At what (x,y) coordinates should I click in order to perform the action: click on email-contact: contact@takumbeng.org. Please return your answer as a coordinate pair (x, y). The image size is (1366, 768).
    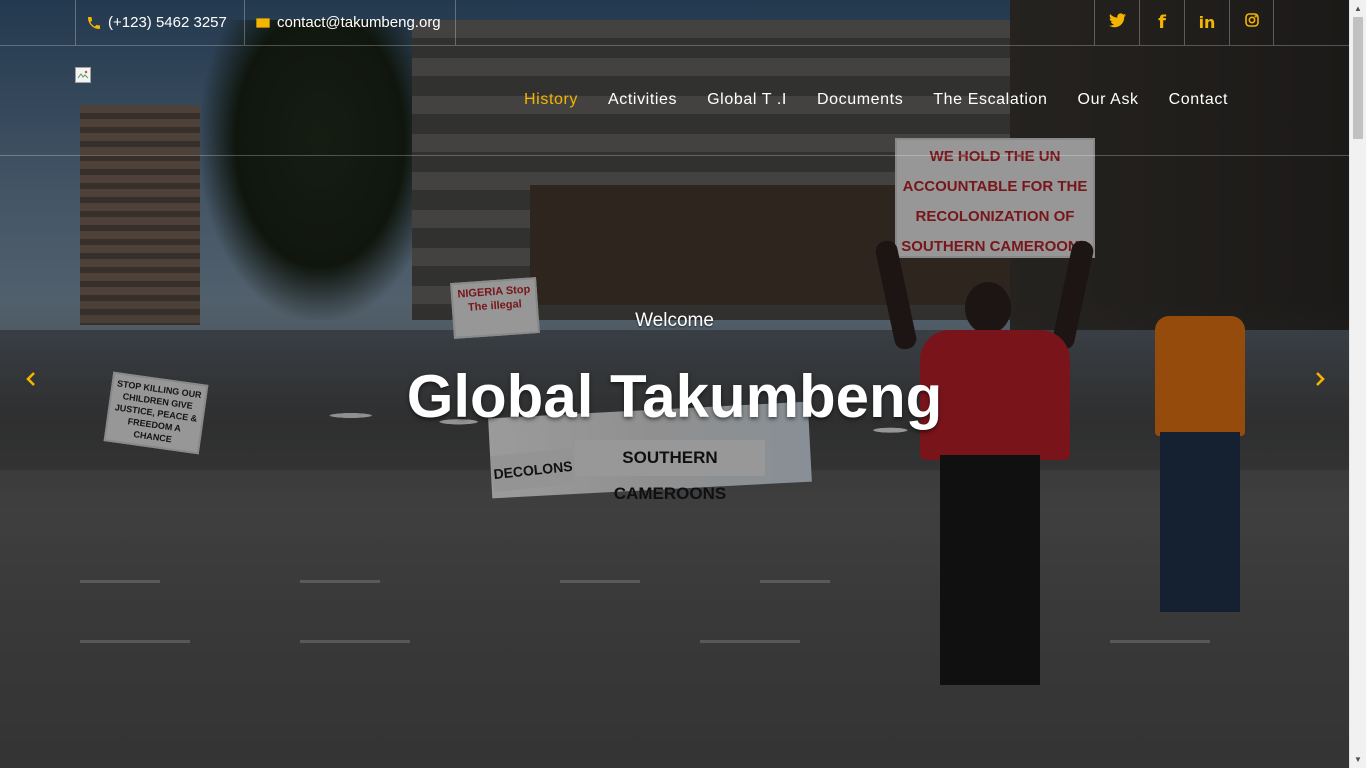
    Looking at the image, I should click on (350, 22).